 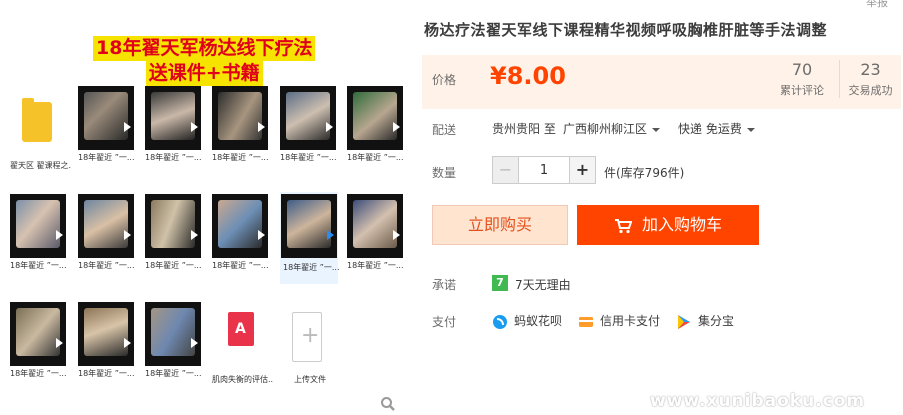 What do you see at coordinates (684, 321) in the screenshot?
I see `jifenbao-icon` at bounding box center [684, 321].